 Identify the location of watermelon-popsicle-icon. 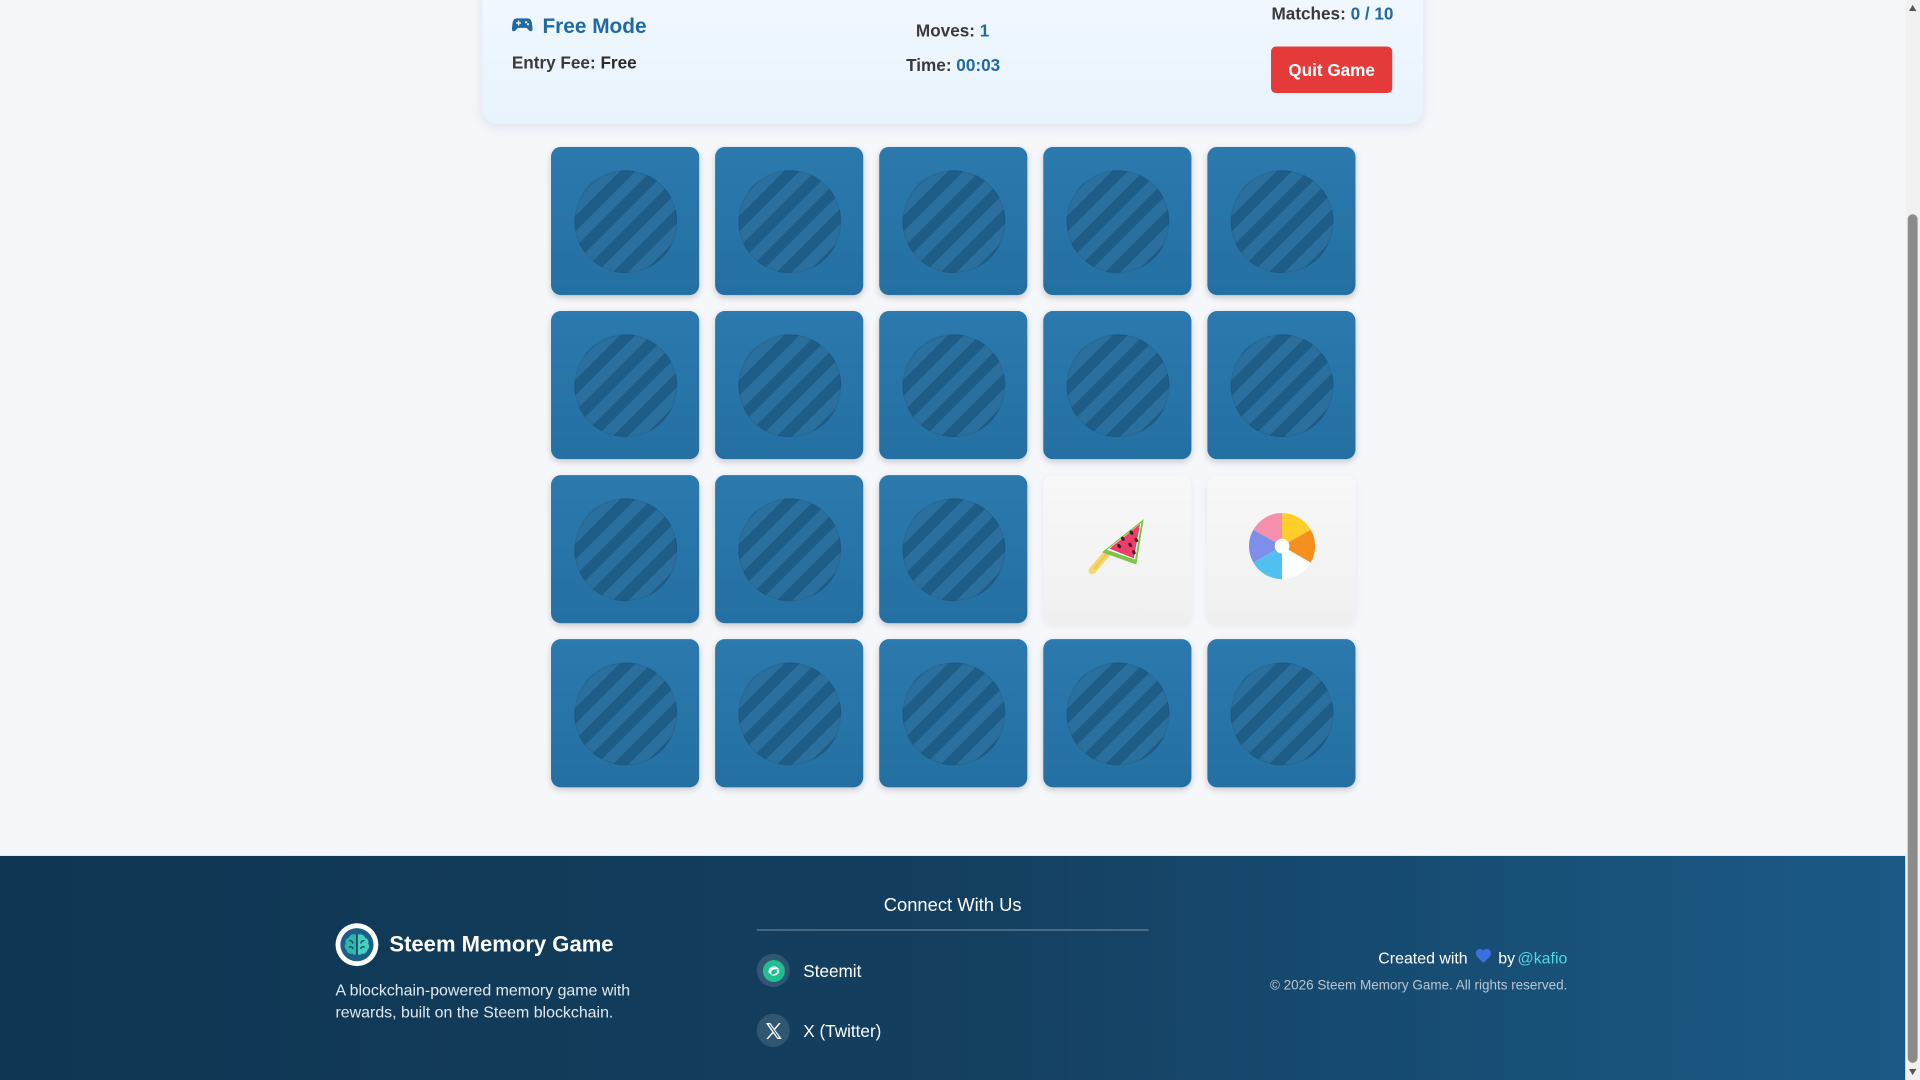
(1117, 549).